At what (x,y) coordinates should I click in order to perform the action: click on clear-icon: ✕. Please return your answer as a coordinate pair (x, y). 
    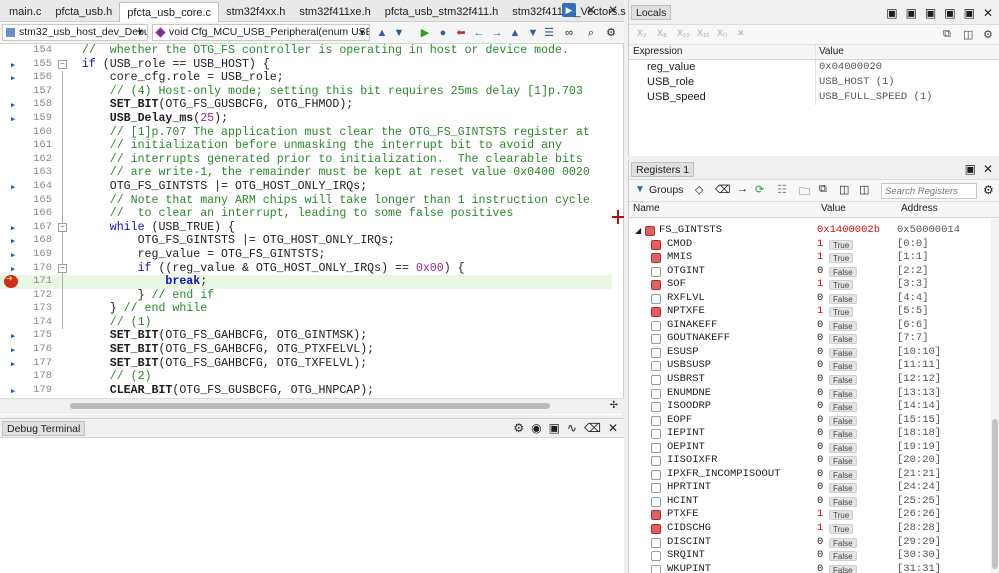
    Looking at the image, I should click on (741, 33).